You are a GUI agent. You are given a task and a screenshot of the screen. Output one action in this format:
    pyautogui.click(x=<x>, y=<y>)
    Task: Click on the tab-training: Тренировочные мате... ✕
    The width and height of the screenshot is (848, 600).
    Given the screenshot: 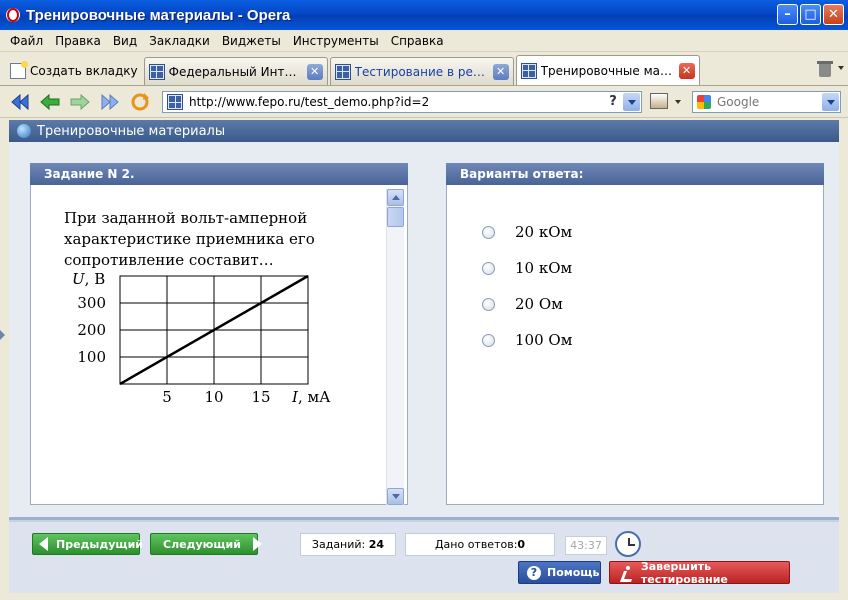 What is the action you would take?
    pyautogui.click(x=607, y=70)
    